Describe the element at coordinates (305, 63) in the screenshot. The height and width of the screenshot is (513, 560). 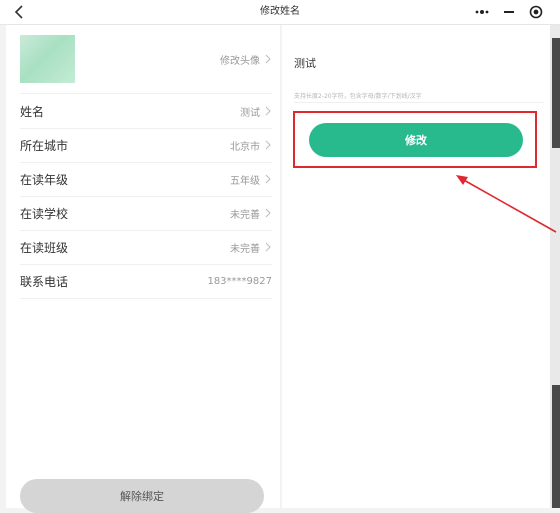
I see `name-input: 测试` at that location.